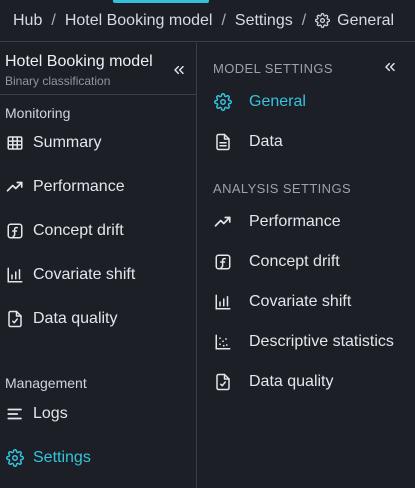 The width and height of the screenshot is (415, 488). What do you see at coordinates (291, 381) in the screenshot?
I see `settings-item-label: Data quality` at bounding box center [291, 381].